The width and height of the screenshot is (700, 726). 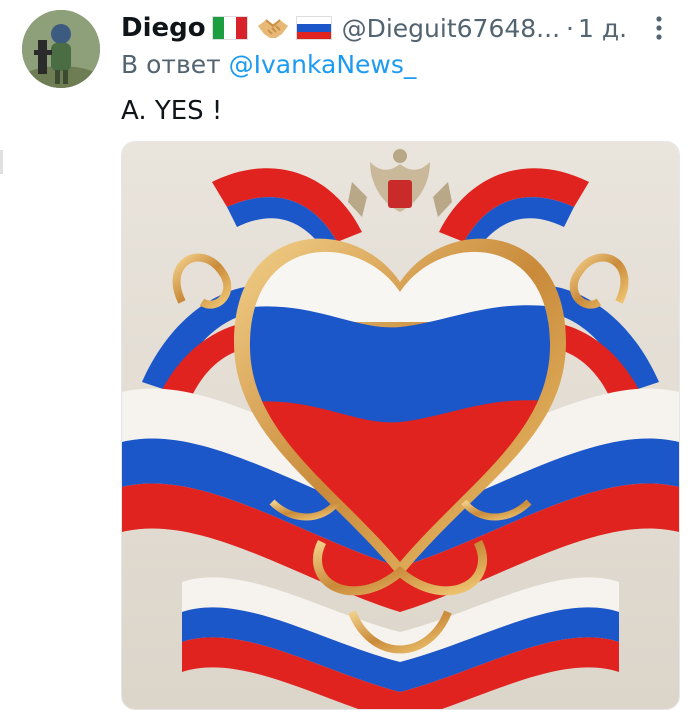 I want to click on more-options-icon, so click(x=659, y=28).